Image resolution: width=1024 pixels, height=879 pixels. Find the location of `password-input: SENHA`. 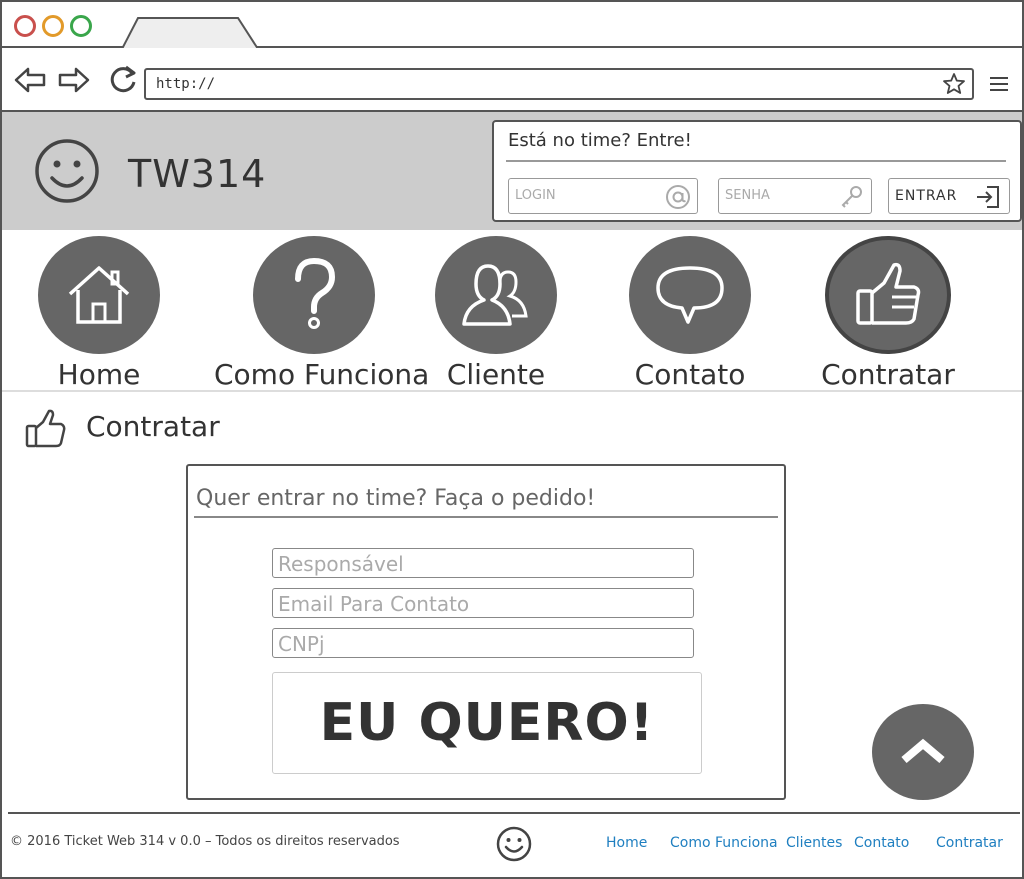

password-input: SENHA is located at coordinates (795, 196).